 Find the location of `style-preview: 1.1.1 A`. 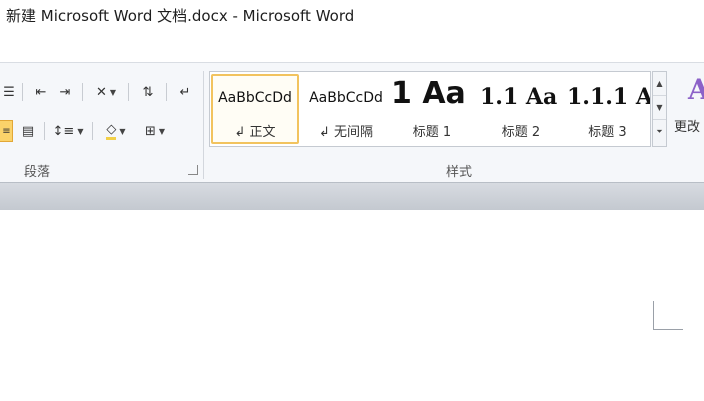

style-preview: 1.1.1 A is located at coordinates (608, 97).